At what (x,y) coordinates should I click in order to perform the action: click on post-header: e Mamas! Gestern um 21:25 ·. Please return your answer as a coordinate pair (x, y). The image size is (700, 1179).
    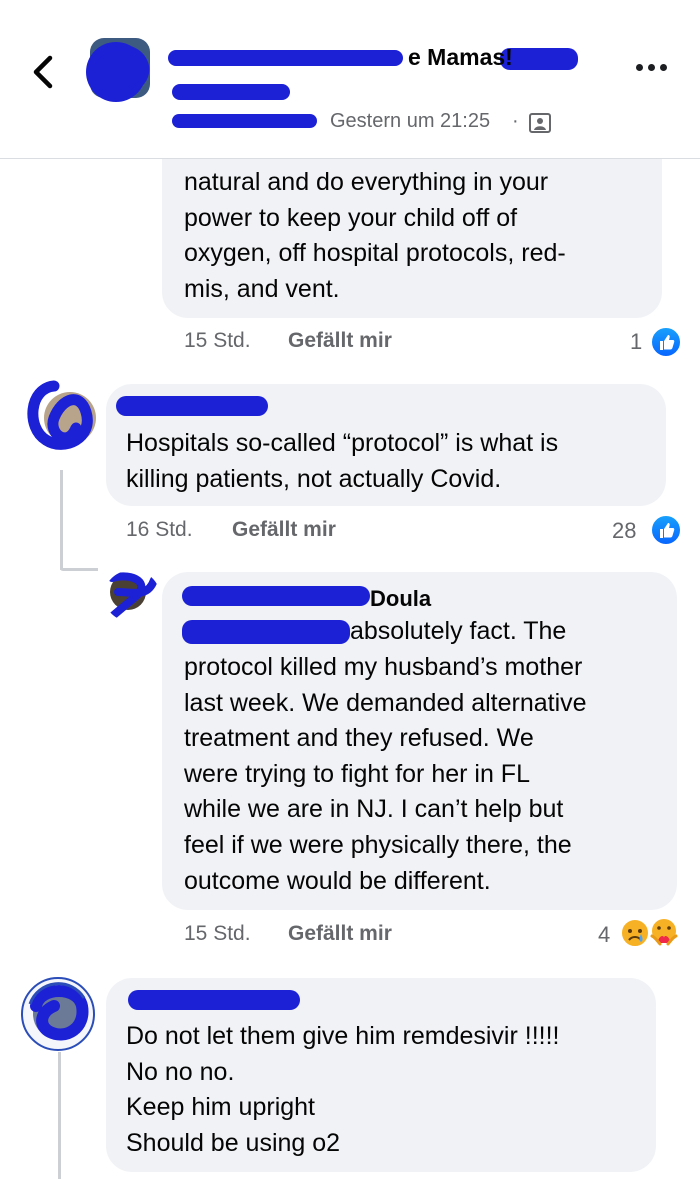
    Looking at the image, I should click on (350, 79).